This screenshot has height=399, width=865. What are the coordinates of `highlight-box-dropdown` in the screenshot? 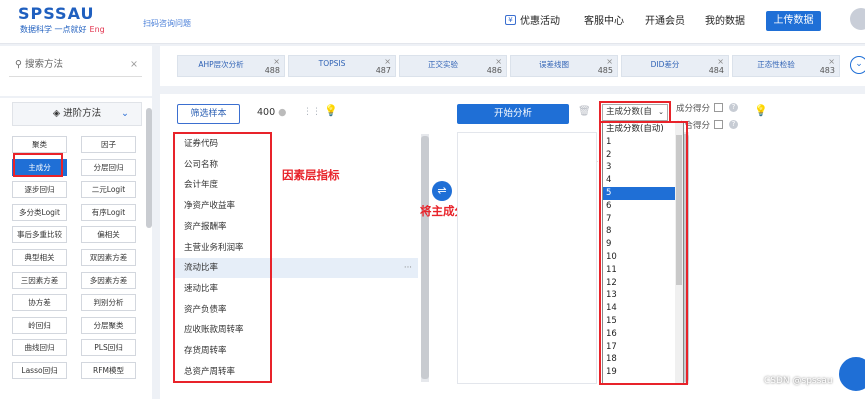 It's located at (643, 253).